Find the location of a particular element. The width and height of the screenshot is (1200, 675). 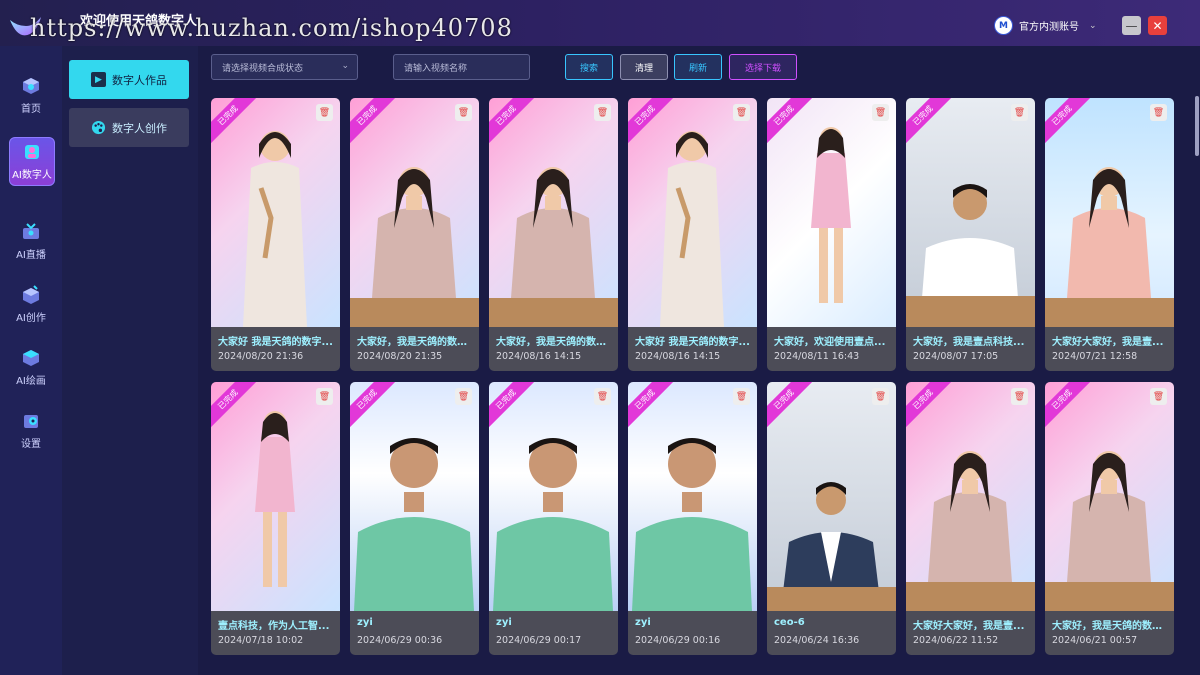

settings-icon is located at coordinates (31, 421).